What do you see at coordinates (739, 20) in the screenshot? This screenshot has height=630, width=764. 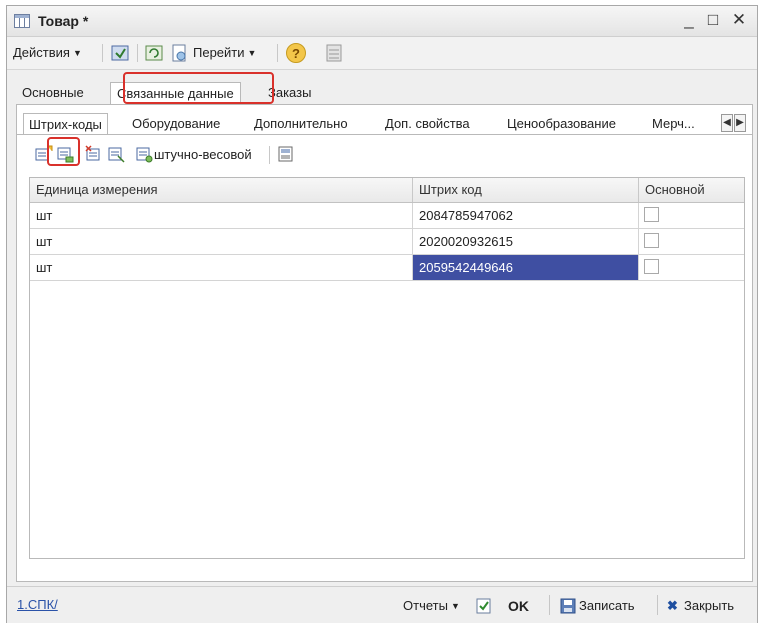 I see `close-window-button: ✕` at bounding box center [739, 20].